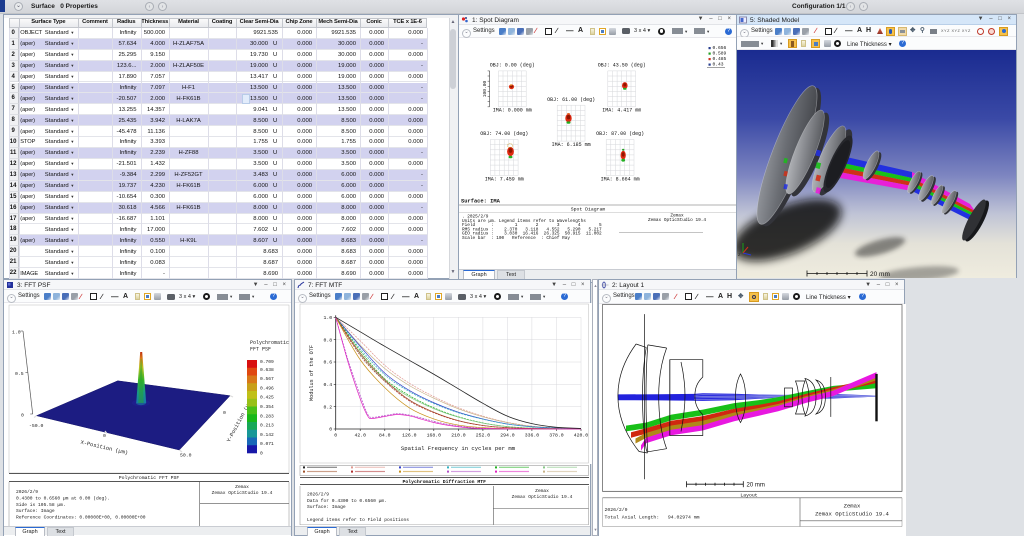 This screenshot has width=1024, height=536. I want to click on svg-text: Side is 105.58 µm., so click(41, 505).